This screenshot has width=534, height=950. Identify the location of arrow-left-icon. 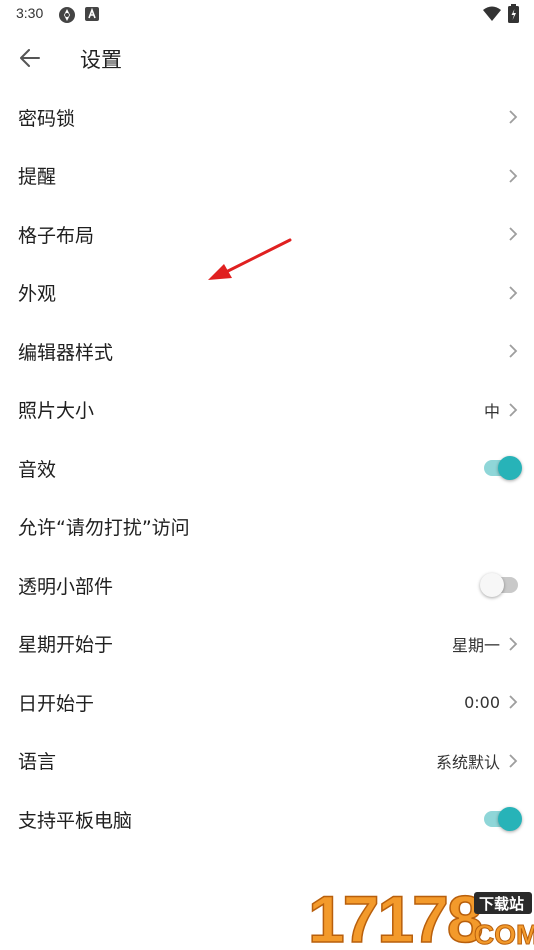
(30, 58).